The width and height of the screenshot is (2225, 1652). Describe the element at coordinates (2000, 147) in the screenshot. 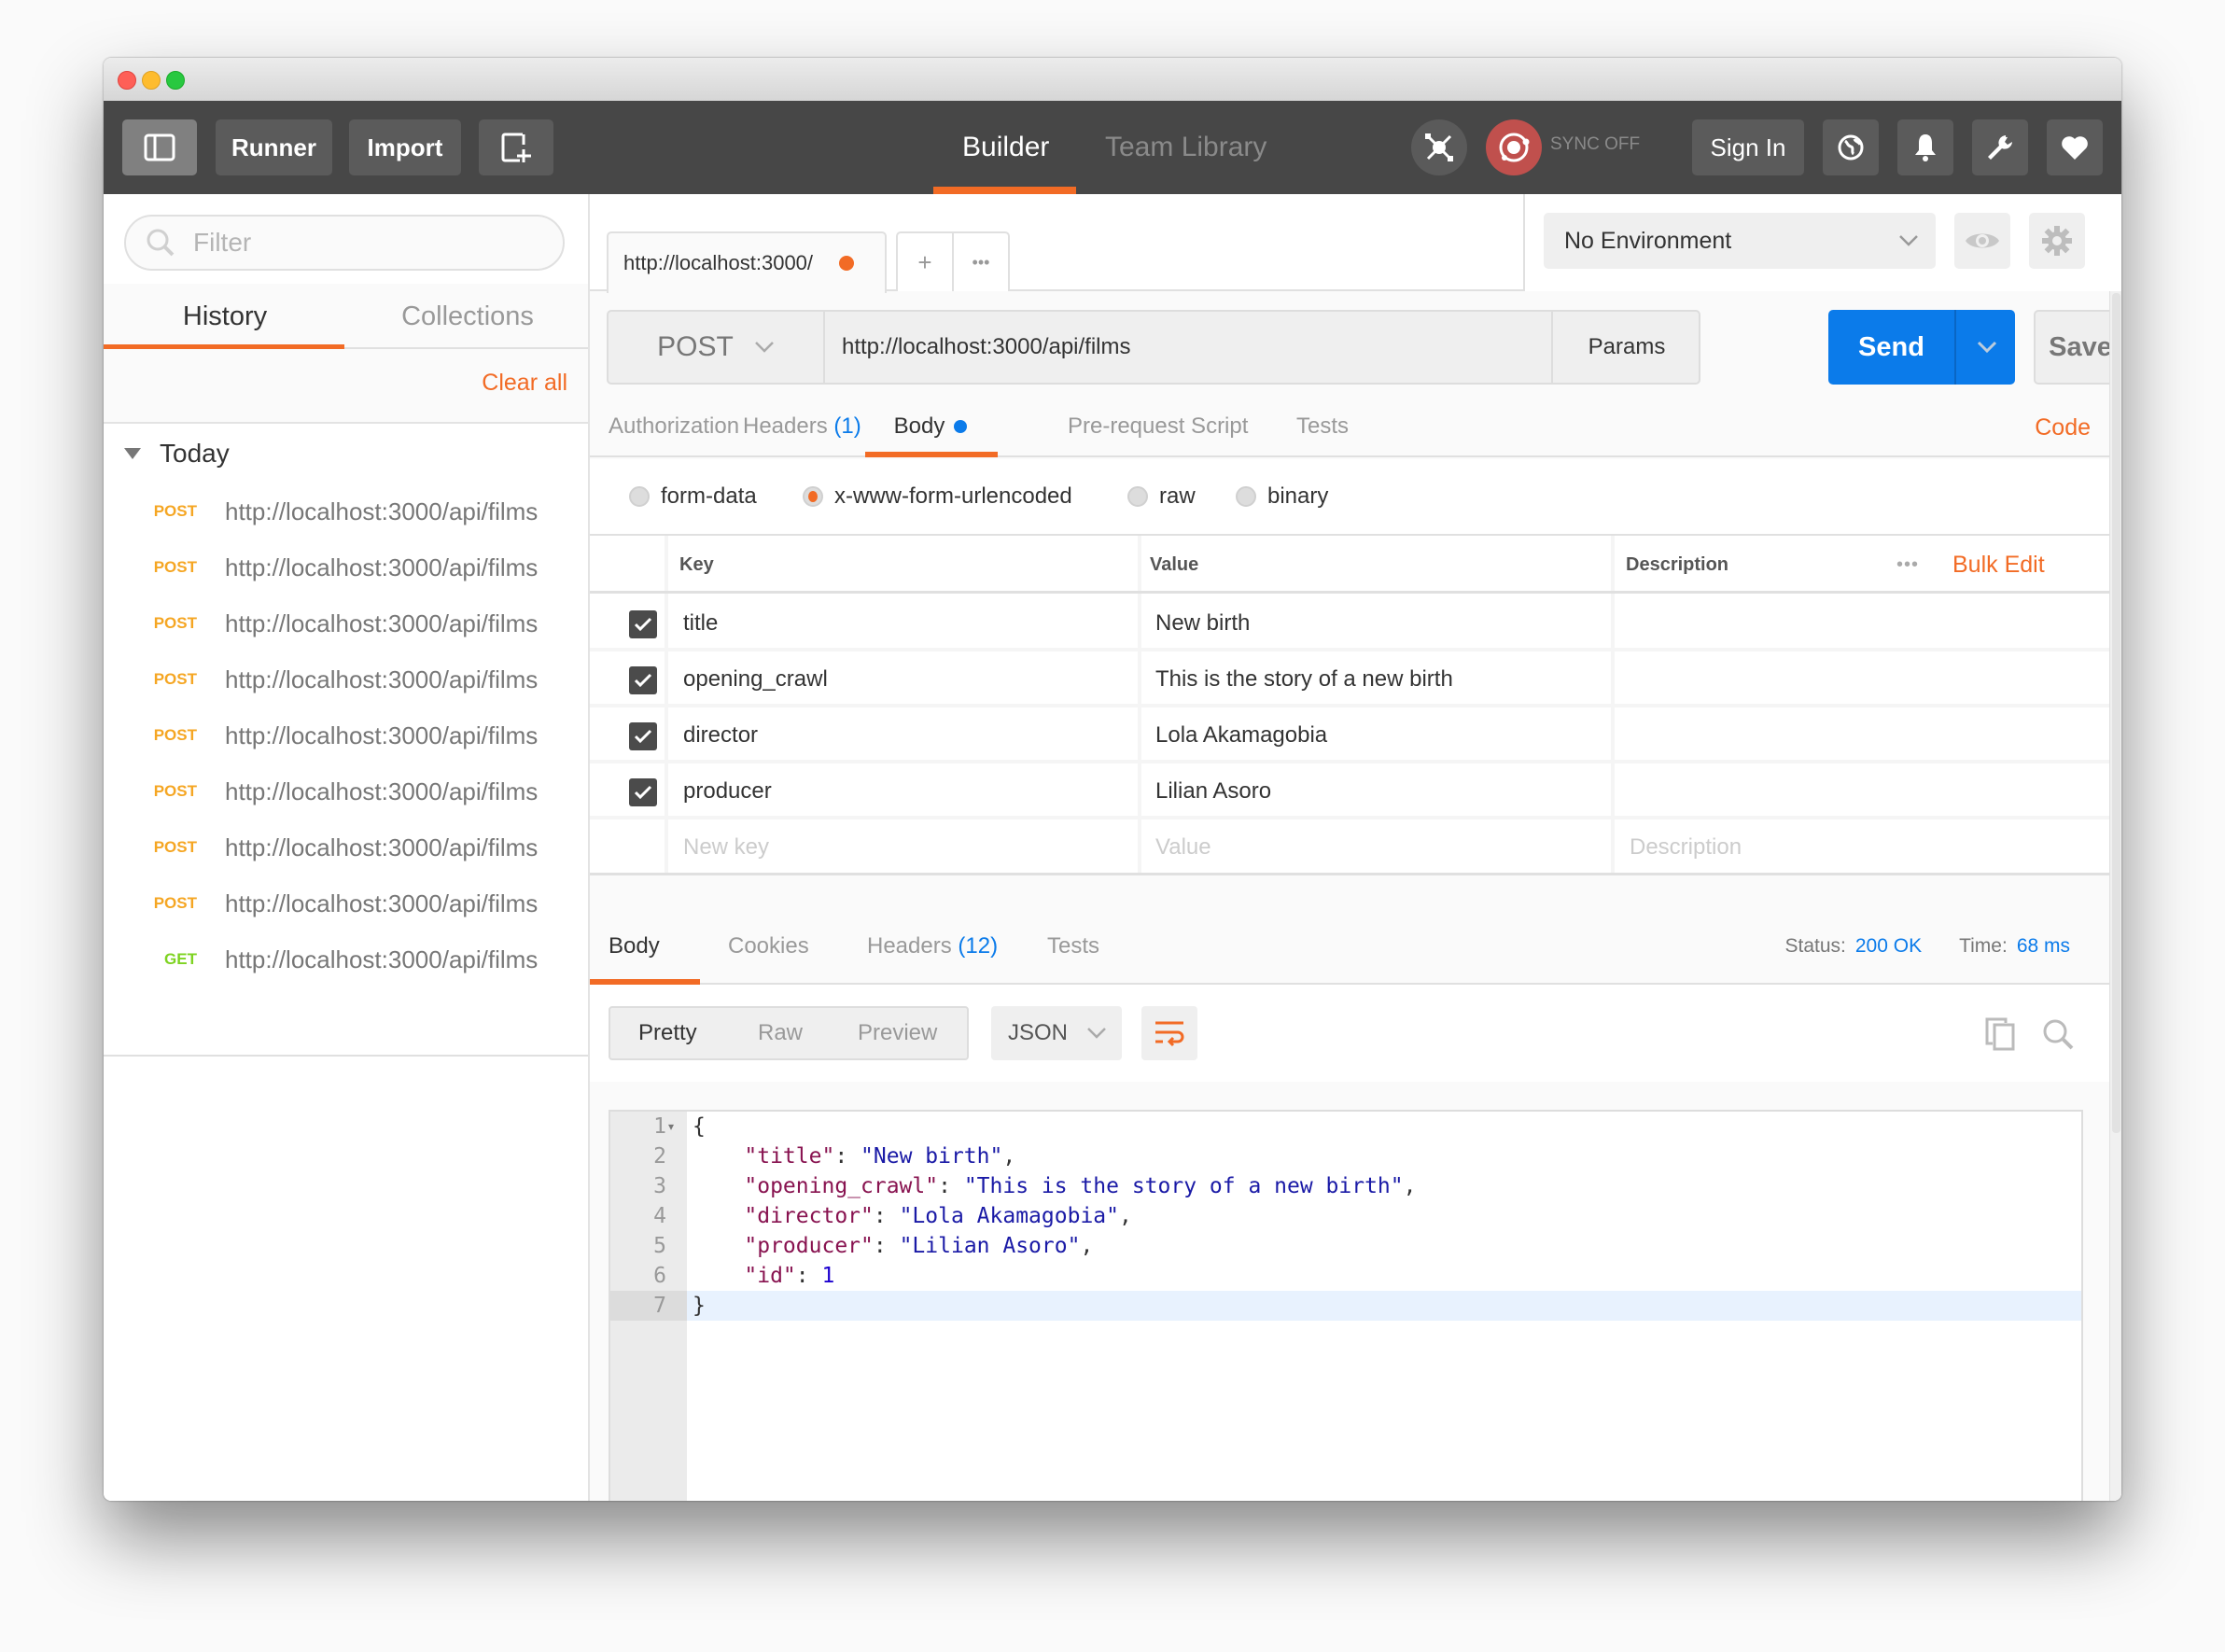

I see `settings-button` at that location.